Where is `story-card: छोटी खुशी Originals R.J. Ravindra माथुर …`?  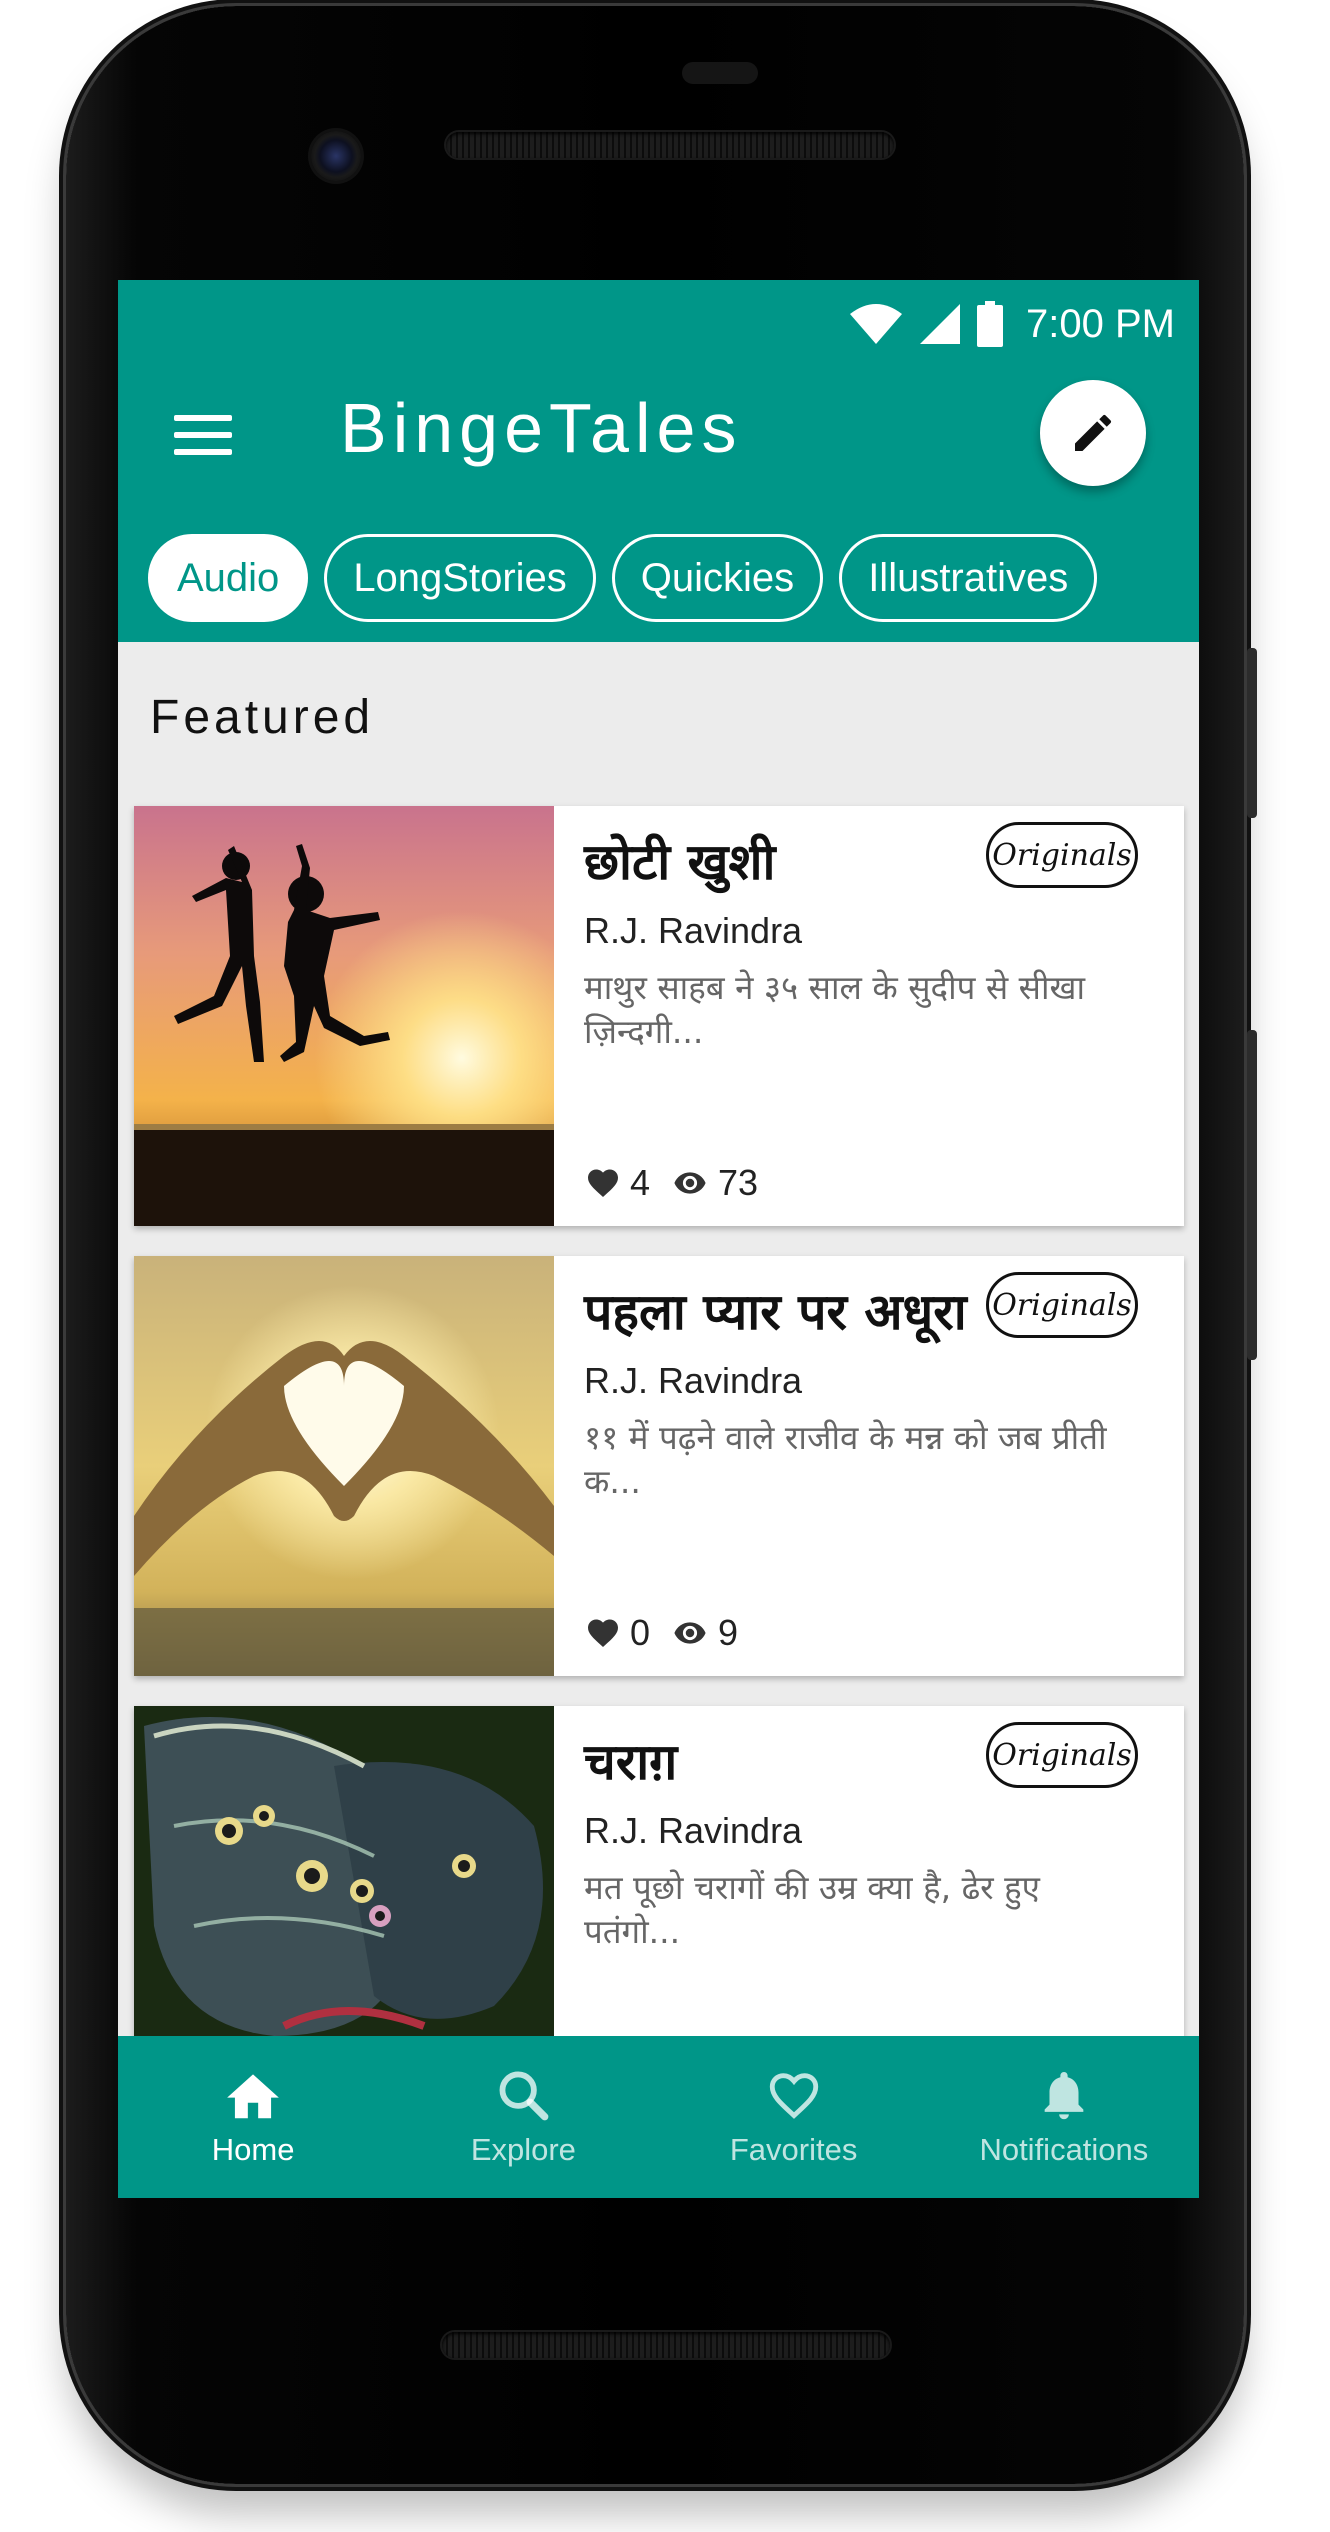 story-card: छोटी खुशी Originals R.J. Ravindra माथुर … is located at coordinates (659, 1016).